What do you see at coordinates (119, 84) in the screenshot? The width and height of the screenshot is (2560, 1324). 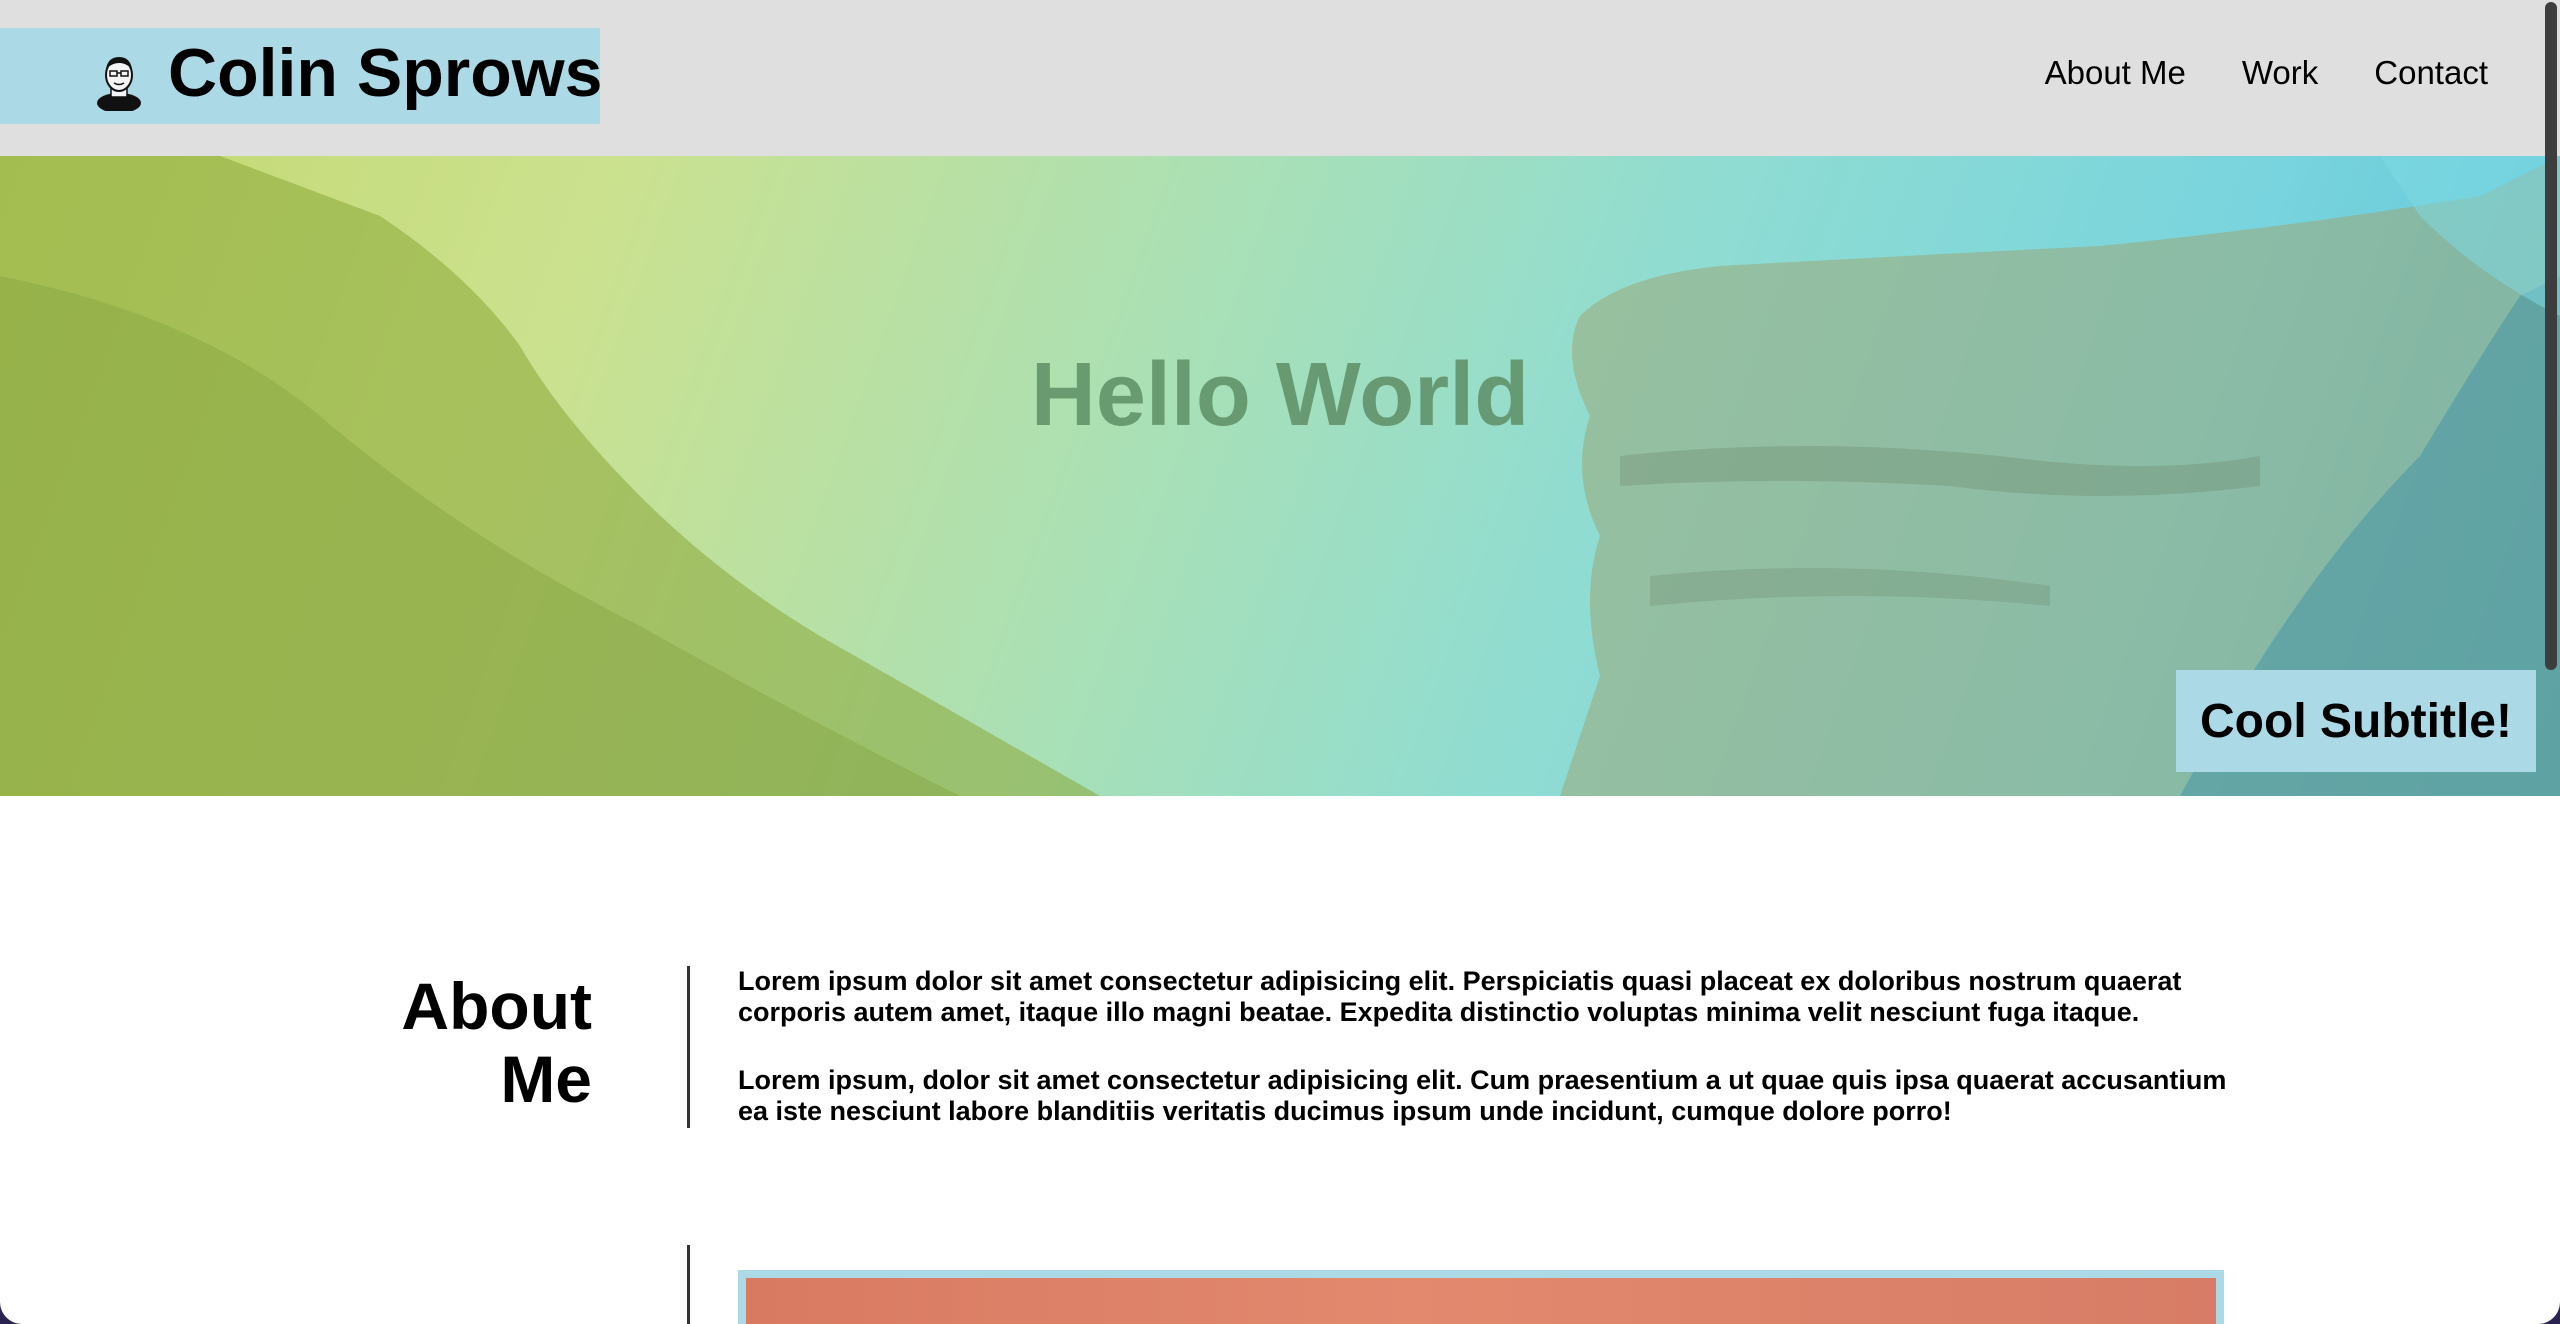 I see `avatar-icon` at bounding box center [119, 84].